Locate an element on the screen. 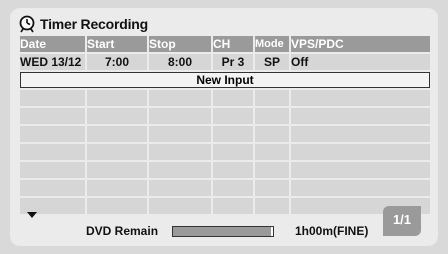  table-header-row: Date Start Stop CH Mode VPS/PDC is located at coordinates (225, 44).